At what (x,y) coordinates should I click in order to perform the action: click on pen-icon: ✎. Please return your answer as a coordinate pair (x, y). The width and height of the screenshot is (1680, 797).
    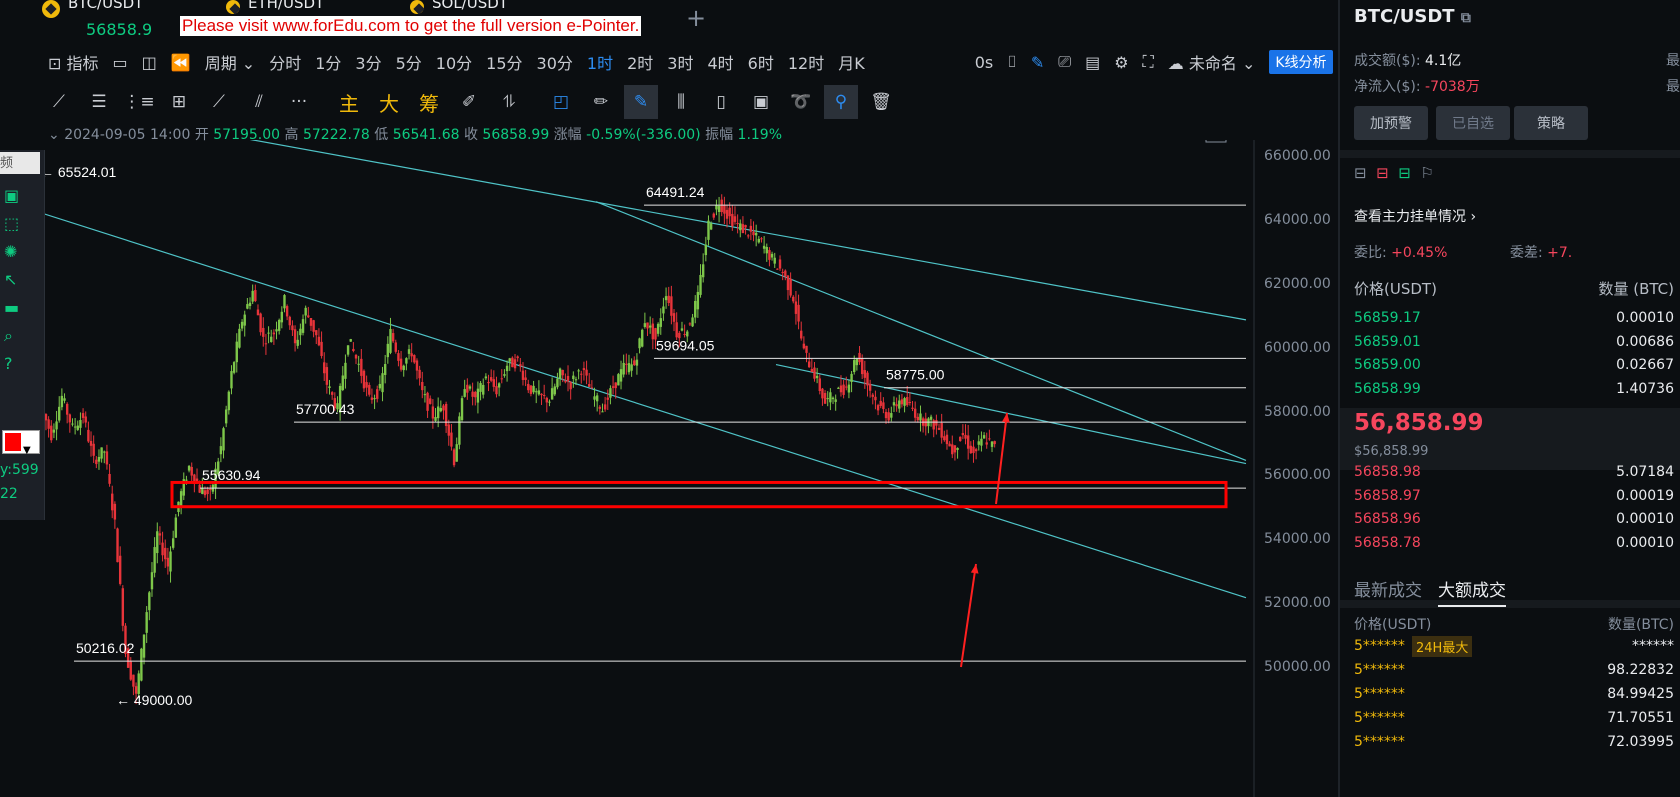
    Looking at the image, I should click on (1037, 62).